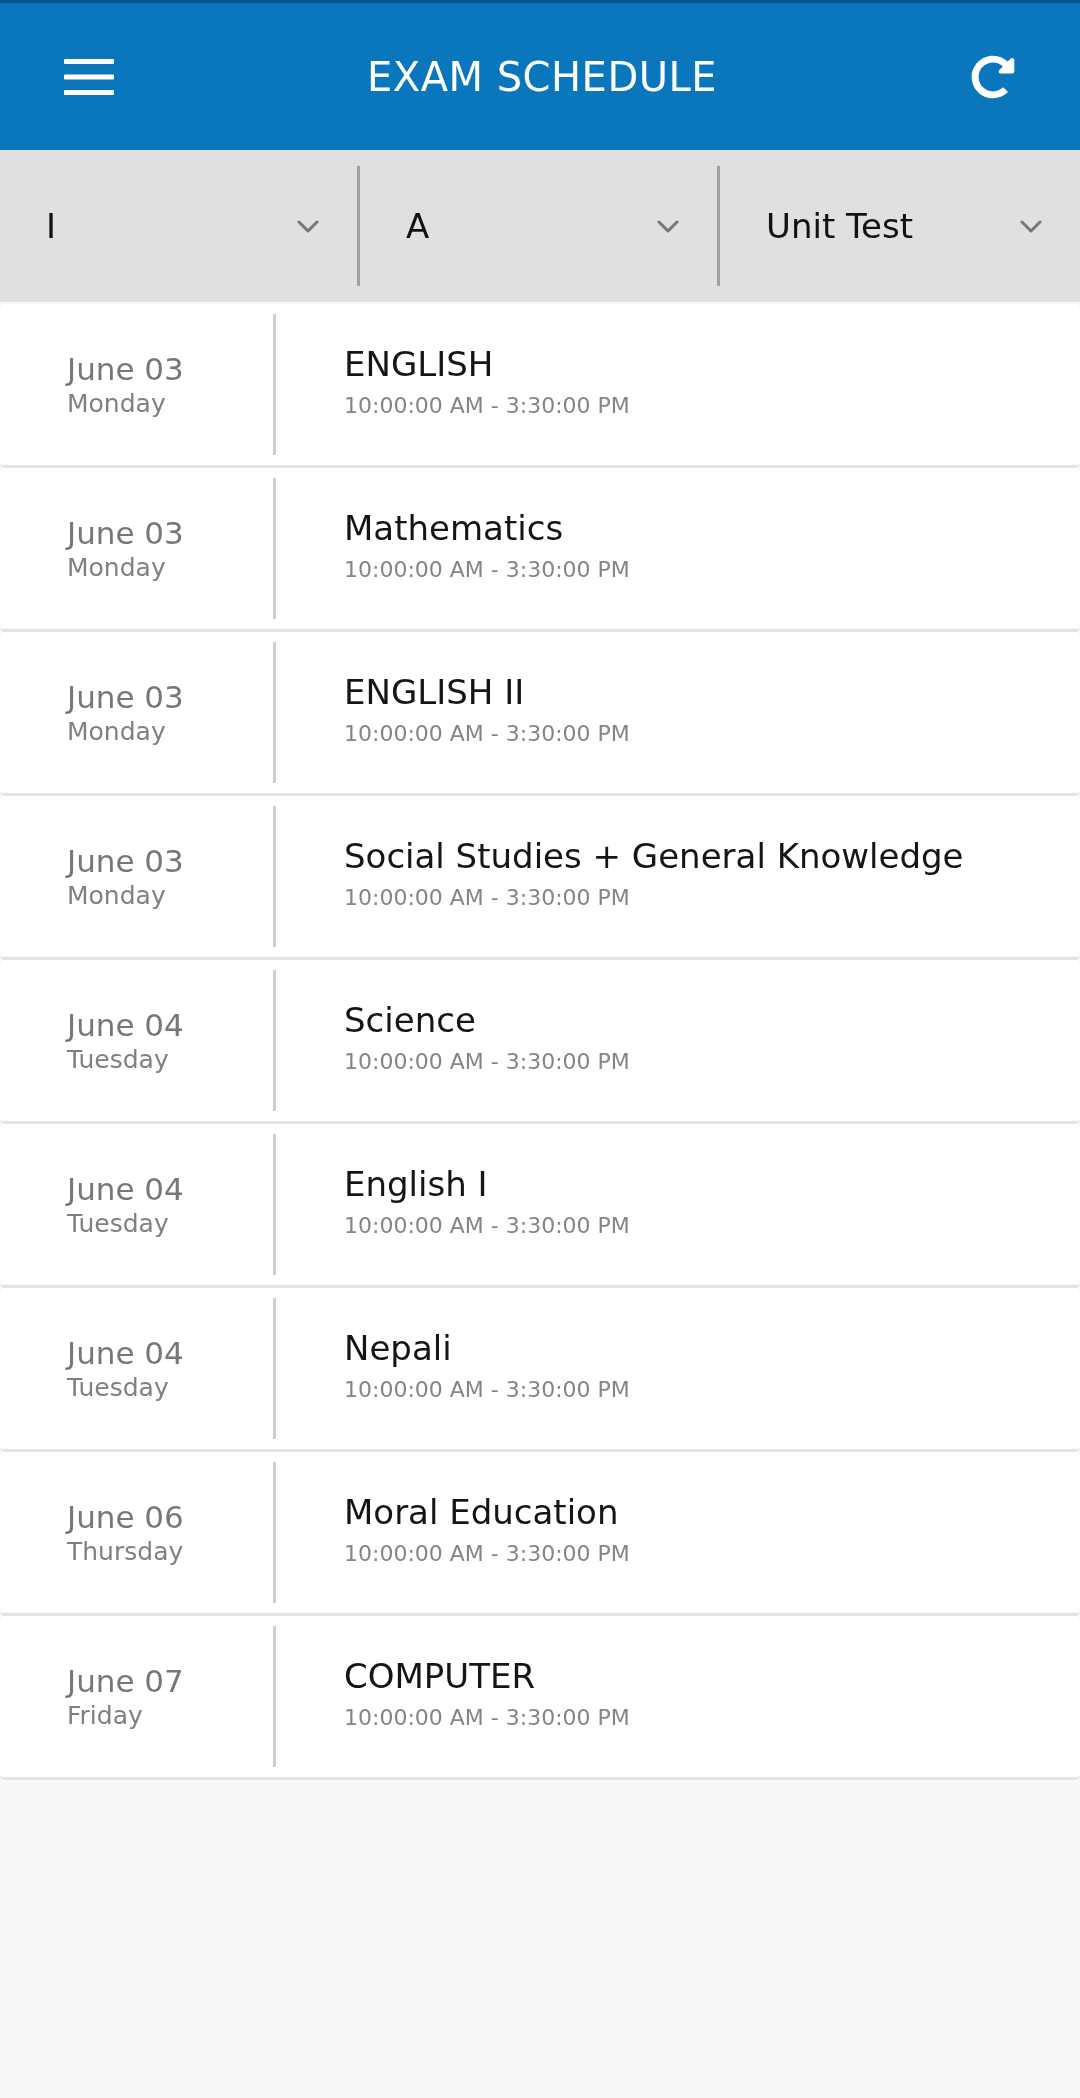 This screenshot has width=1080, height=2098. Describe the element at coordinates (419, 364) in the screenshot. I see `subject-text: ENGLISH` at that location.